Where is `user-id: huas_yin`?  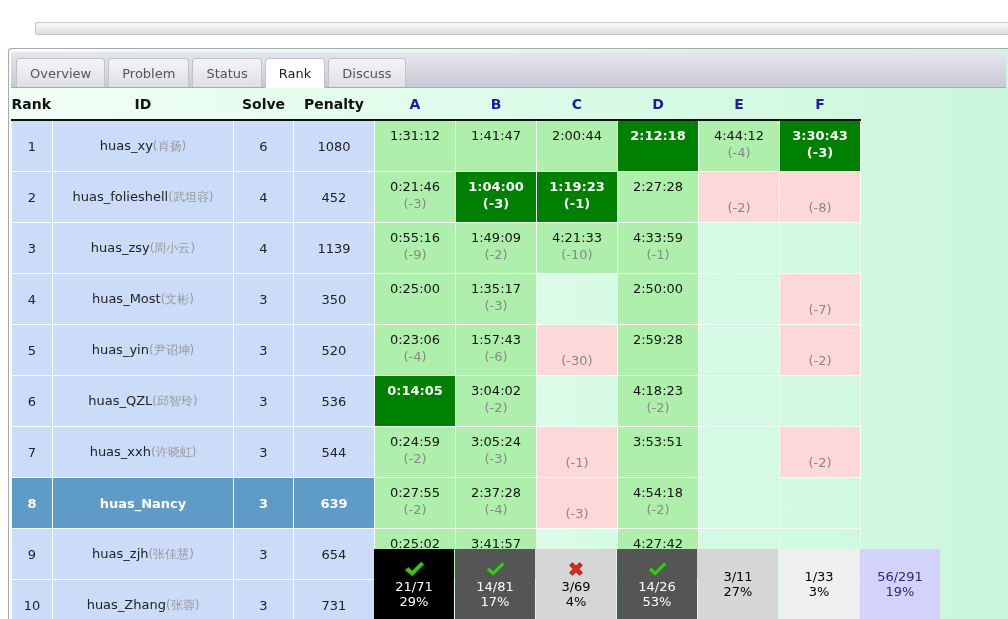
user-id: huas_yin is located at coordinates (120, 349).